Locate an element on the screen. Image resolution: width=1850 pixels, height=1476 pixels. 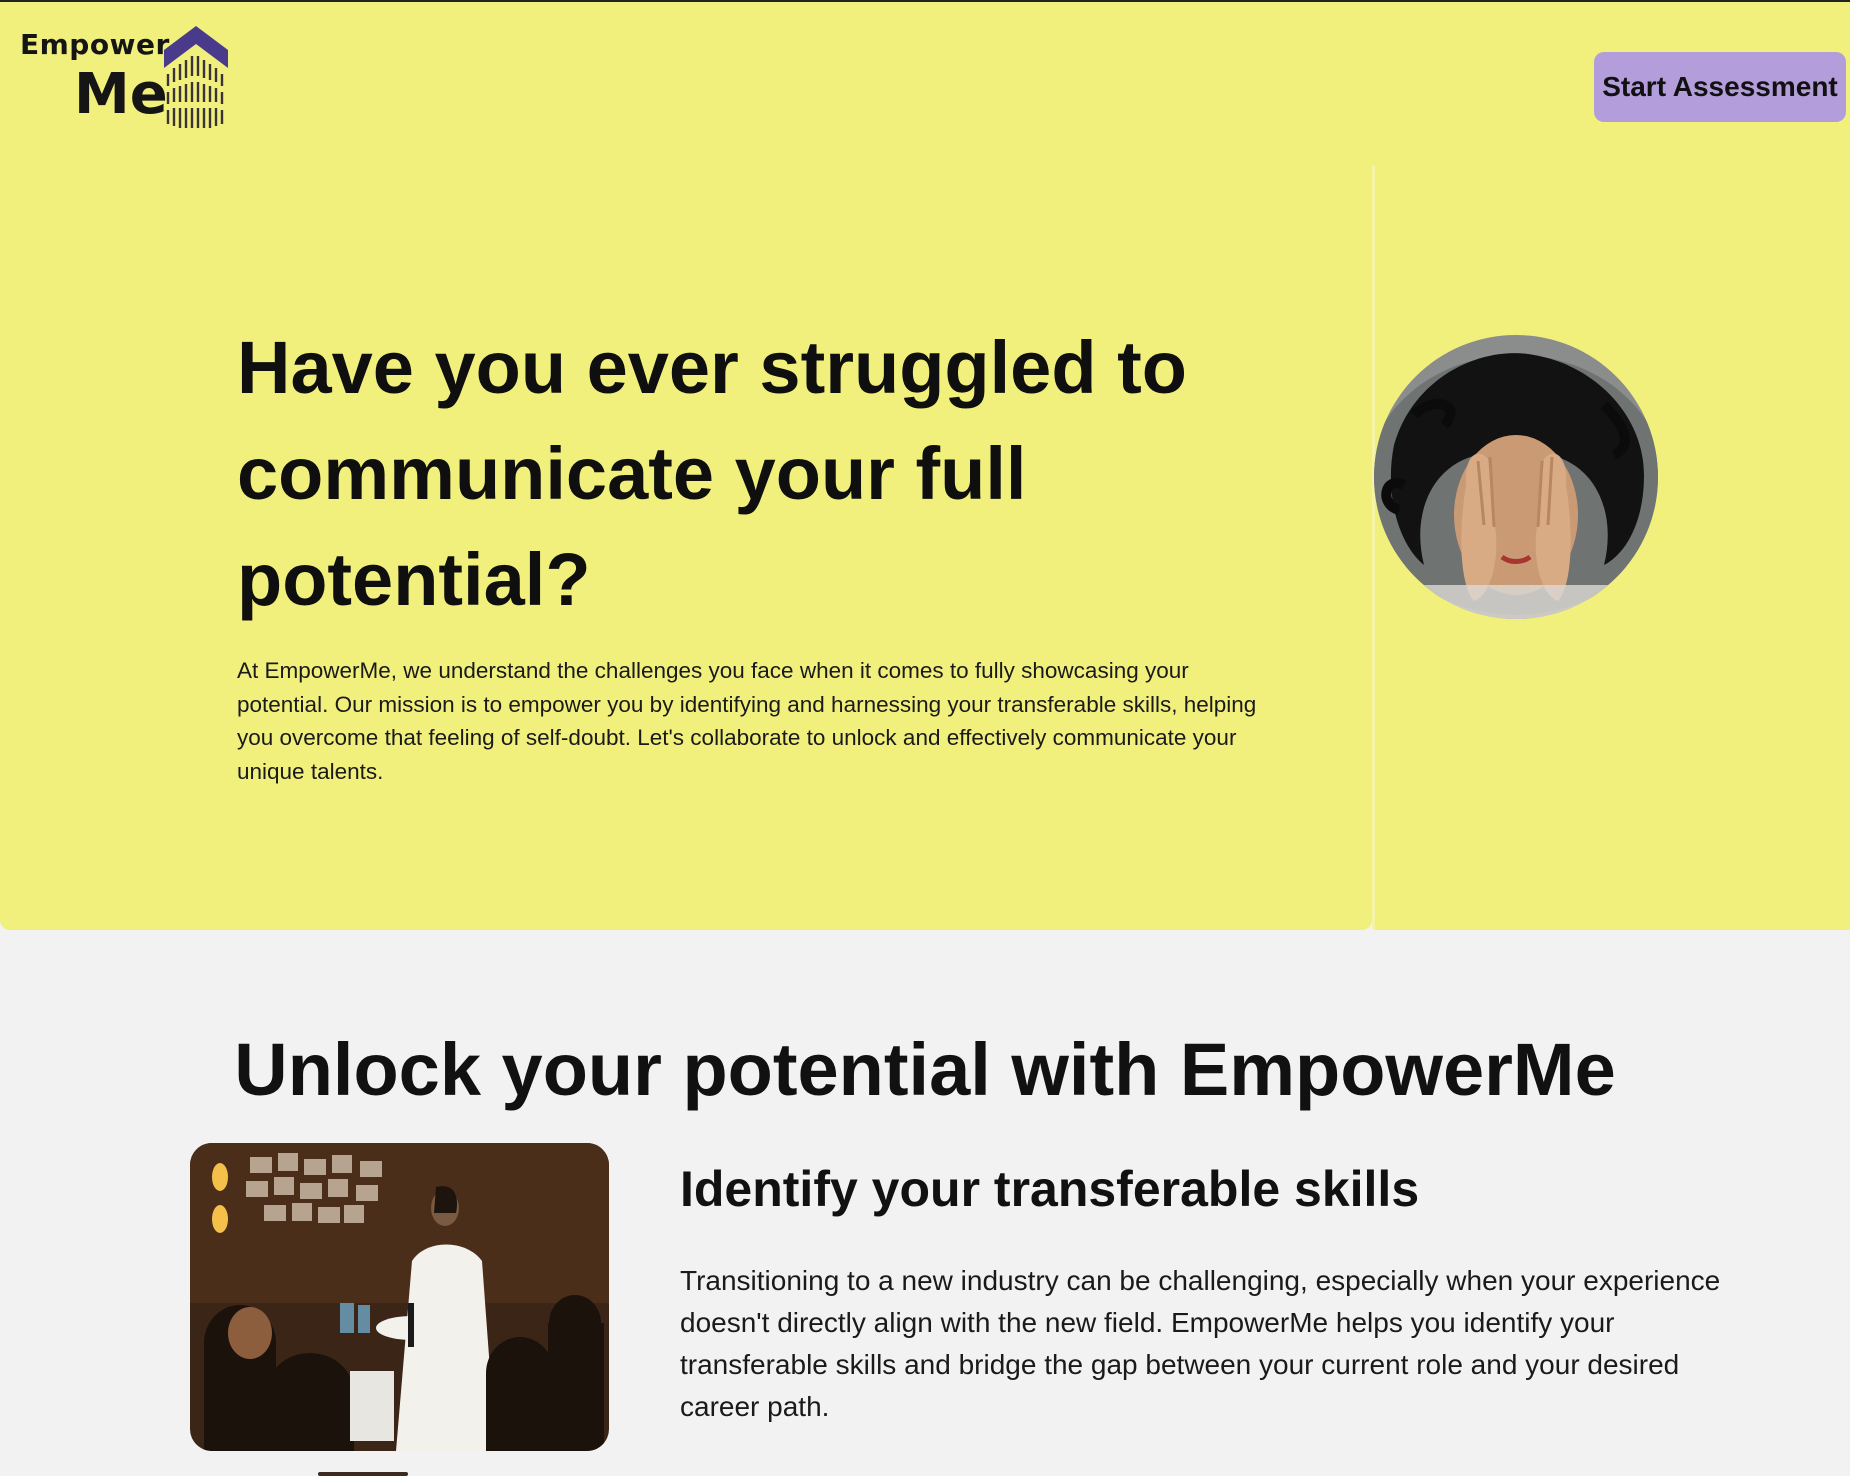
hero-photo-illustration is located at coordinates (1516, 477).